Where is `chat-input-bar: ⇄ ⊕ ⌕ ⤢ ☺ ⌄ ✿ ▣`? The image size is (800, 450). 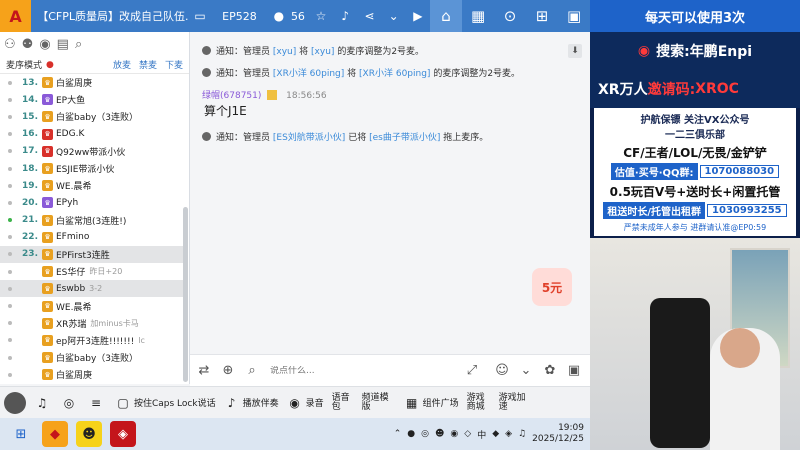 chat-input-bar: ⇄ ⊕ ⌕ ⤢ ☺ ⌄ ✿ ▣ is located at coordinates (390, 370).